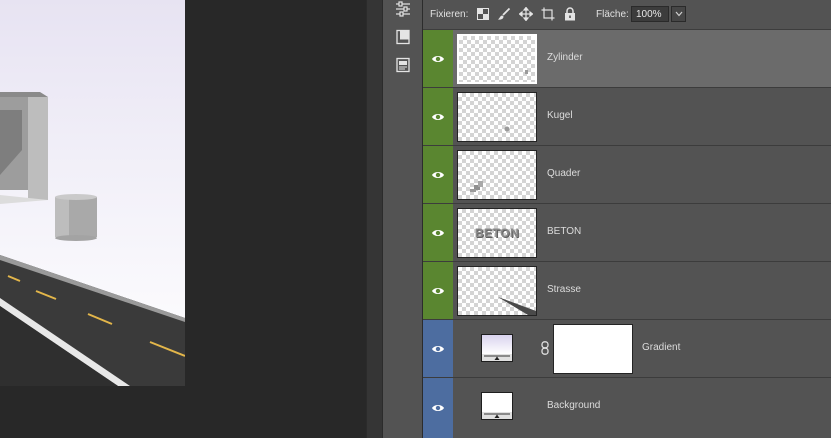 This screenshot has height=438, width=831. I want to click on fill-input: 100%, so click(650, 14).